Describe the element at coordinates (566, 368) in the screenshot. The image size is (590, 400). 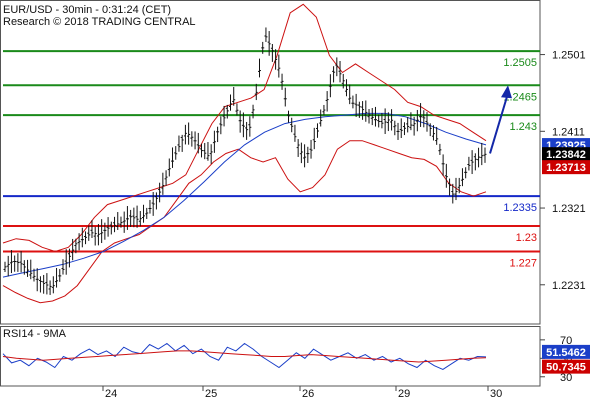
I see `rsi-tag-label: 50.7345` at that location.